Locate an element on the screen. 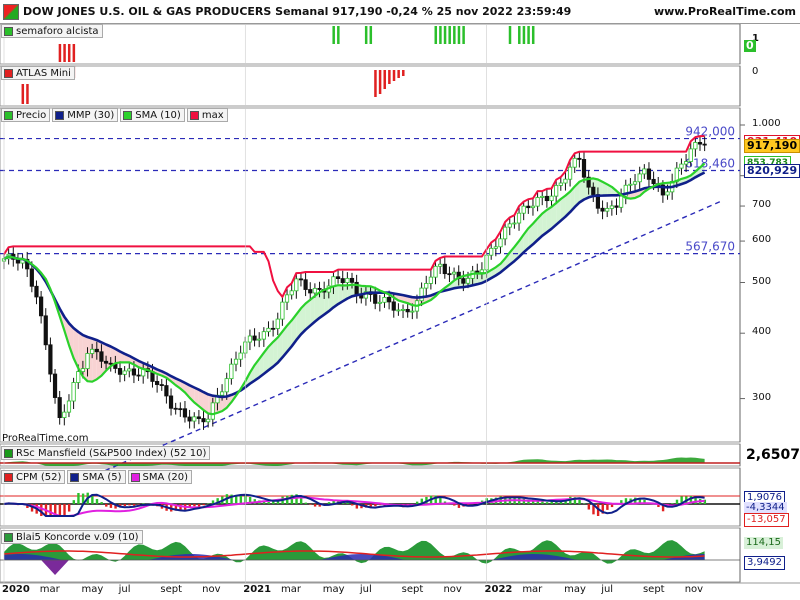 This screenshot has width=800, height=600. x-axis-label: may is located at coordinates (333, 589).